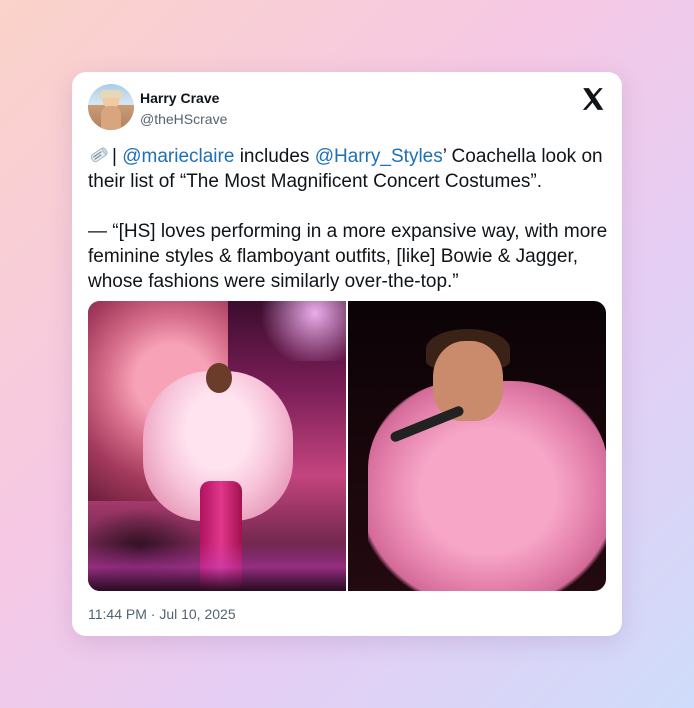 The height and width of the screenshot is (708, 694). What do you see at coordinates (468, 381) in the screenshot?
I see `performer-face` at bounding box center [468, 381].